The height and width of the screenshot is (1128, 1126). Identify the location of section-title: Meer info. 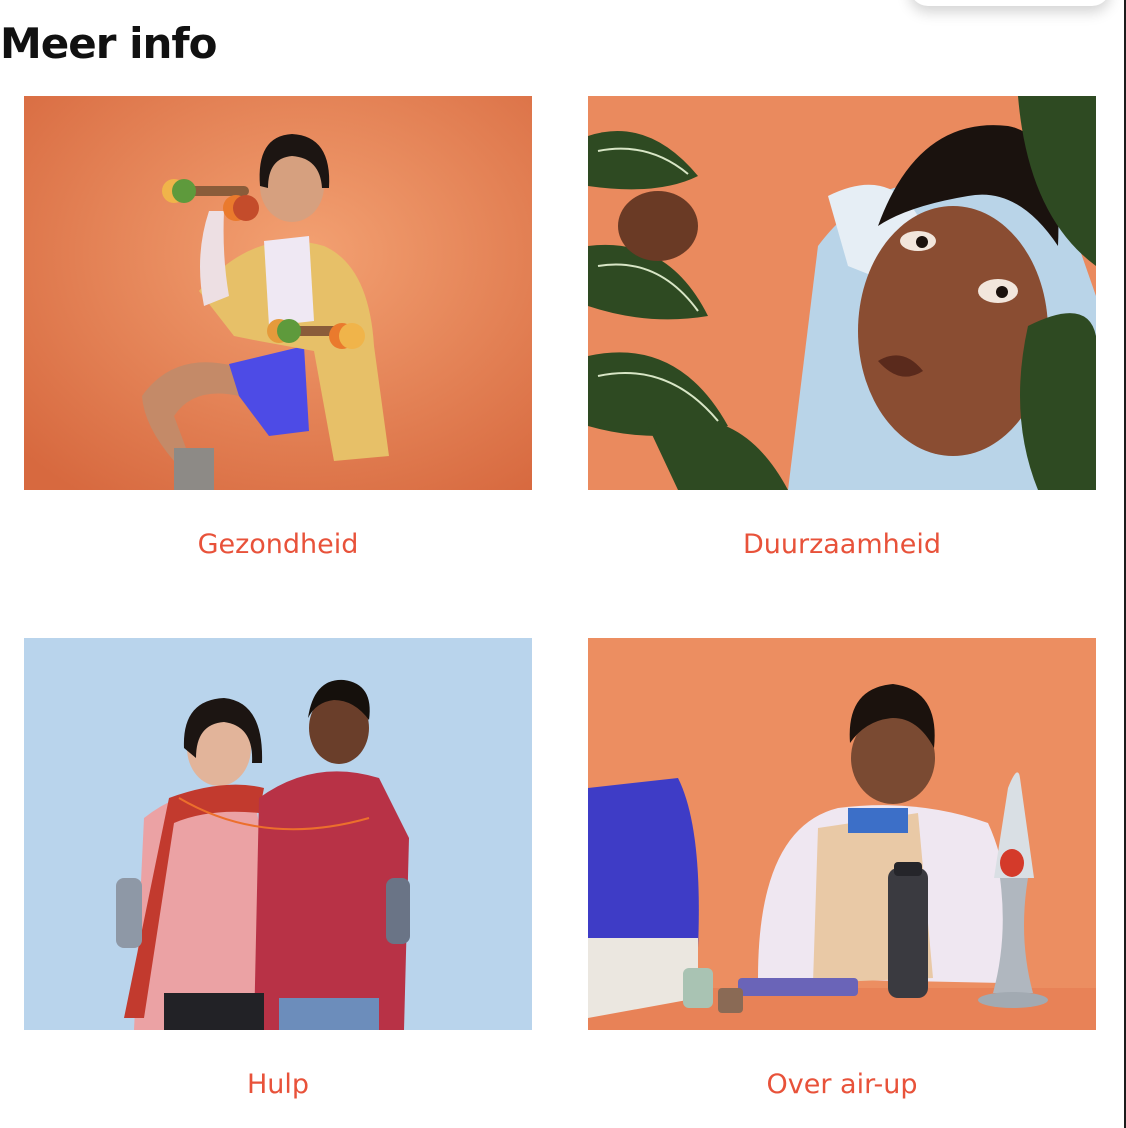
(109, 43).